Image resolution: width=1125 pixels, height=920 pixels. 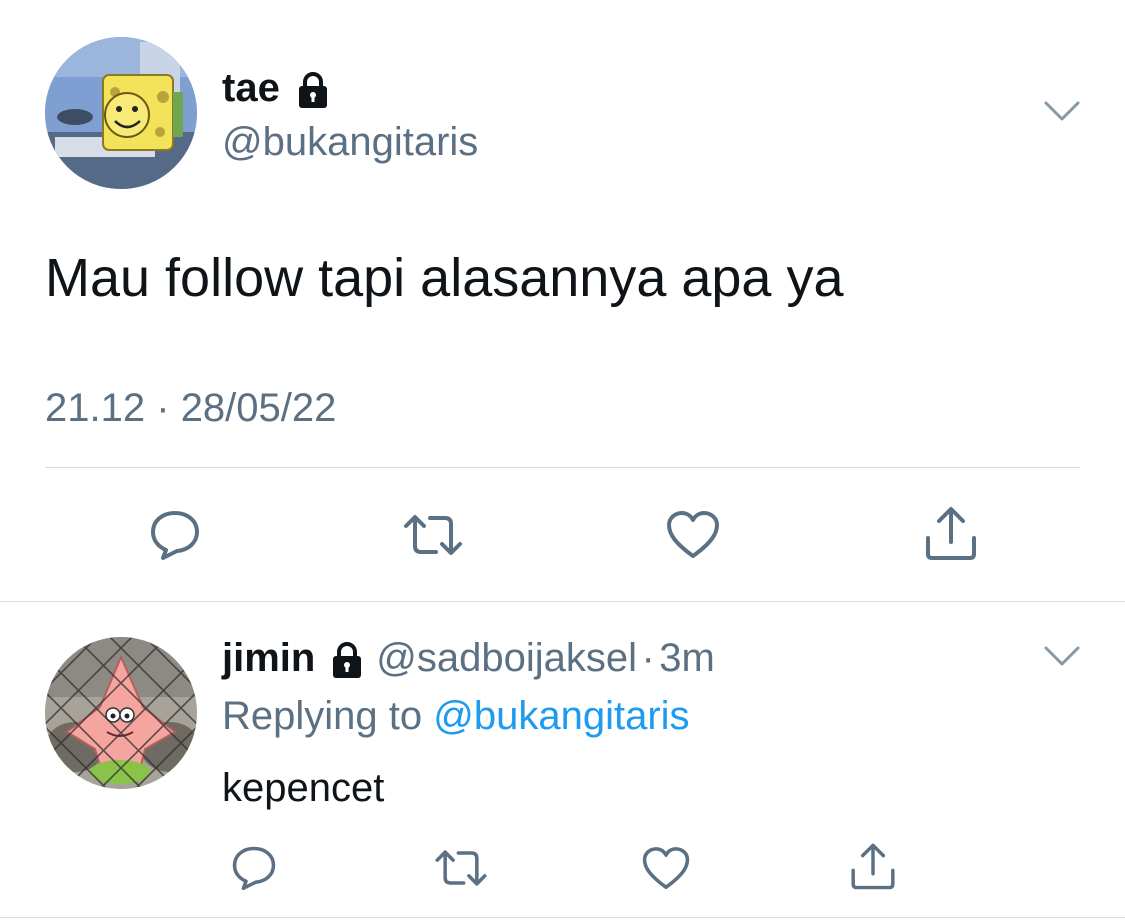 What do you see at coordinates (251, 88) in the screenshot?
I see `display-name: tae` at bounding box center [251, 88].